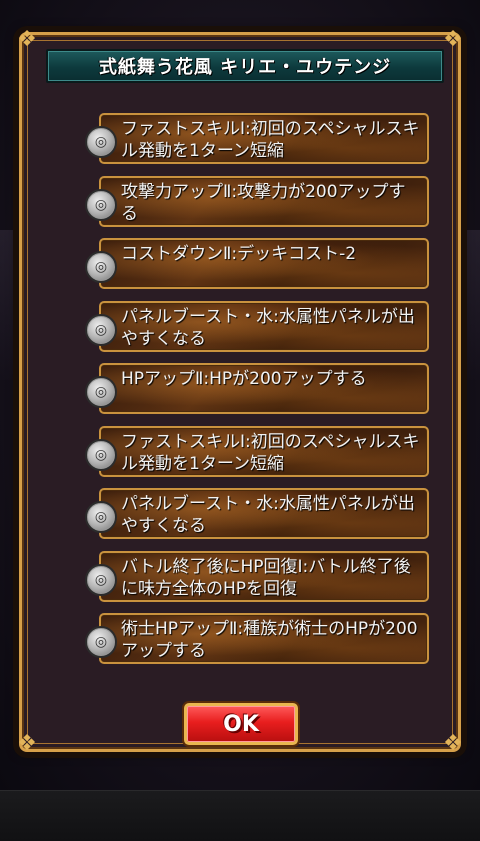 Image resolution: width=480 pixels, height=841 pixels. What do you see at coordinates (266, 578) in the screenshot?
I see `skill-description: バトル終了後にHP回復Ⅰ:バトル終了後に味方全体のHPを回復` at bounding box center [266, 578].